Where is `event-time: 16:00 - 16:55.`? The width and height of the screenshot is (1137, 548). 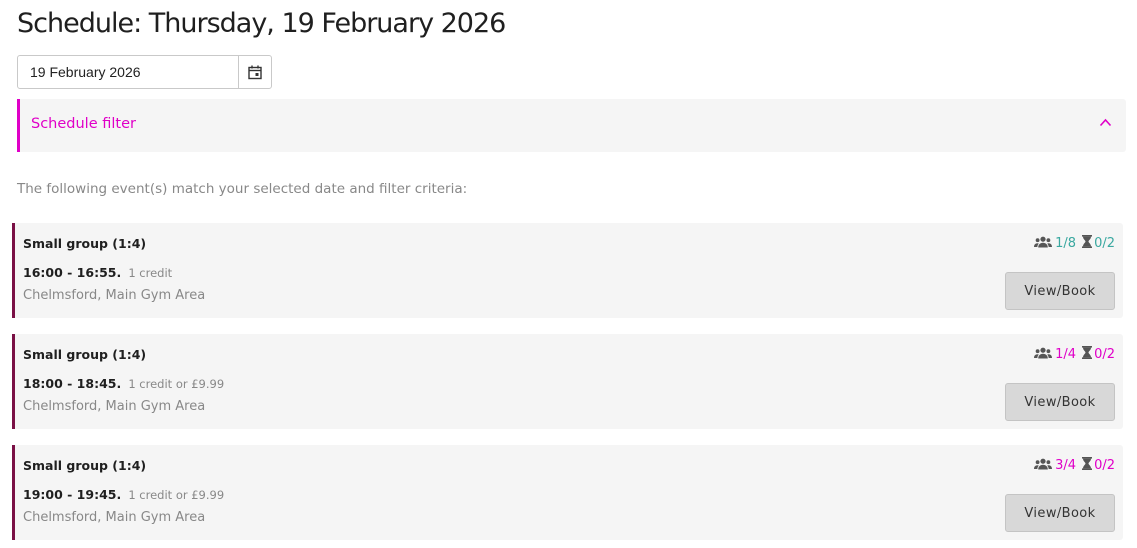 event-time: 16:00 - 16:55. is located at coordinates (72, 272).